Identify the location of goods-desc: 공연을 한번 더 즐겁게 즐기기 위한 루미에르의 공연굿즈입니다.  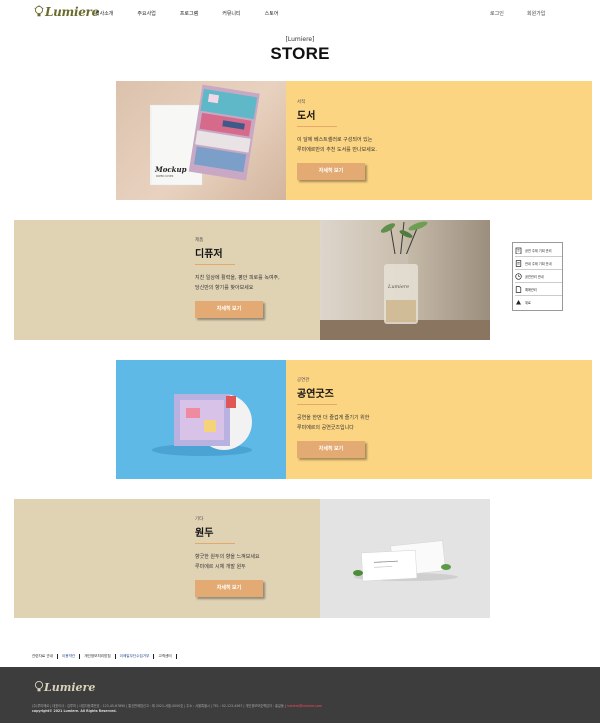
(333, 423).